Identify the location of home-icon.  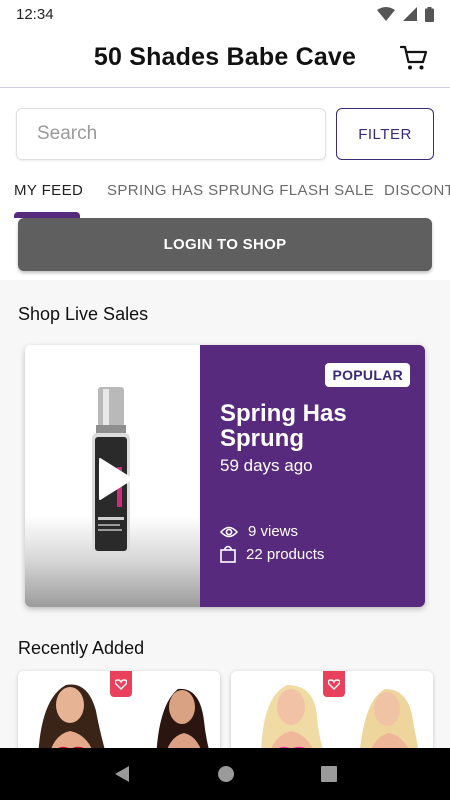
(226, 774).